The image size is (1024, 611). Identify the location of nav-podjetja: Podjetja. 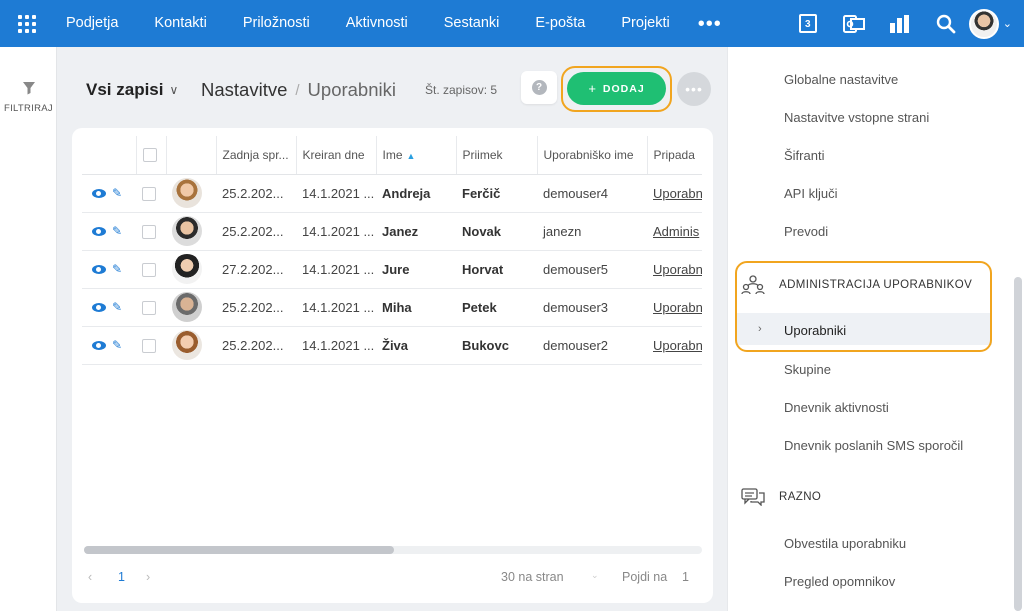
(95, 23).